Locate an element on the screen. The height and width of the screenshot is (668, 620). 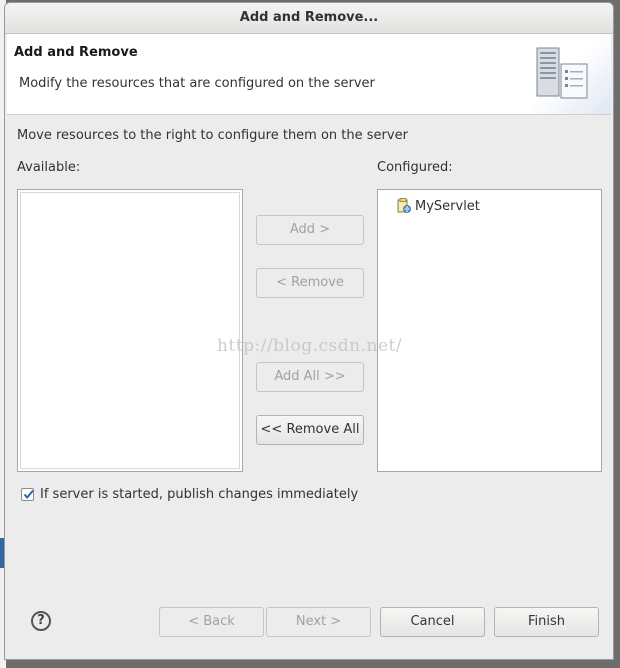
watermark: http://blog.csdn.net/ is located at coordinates (310, 346).